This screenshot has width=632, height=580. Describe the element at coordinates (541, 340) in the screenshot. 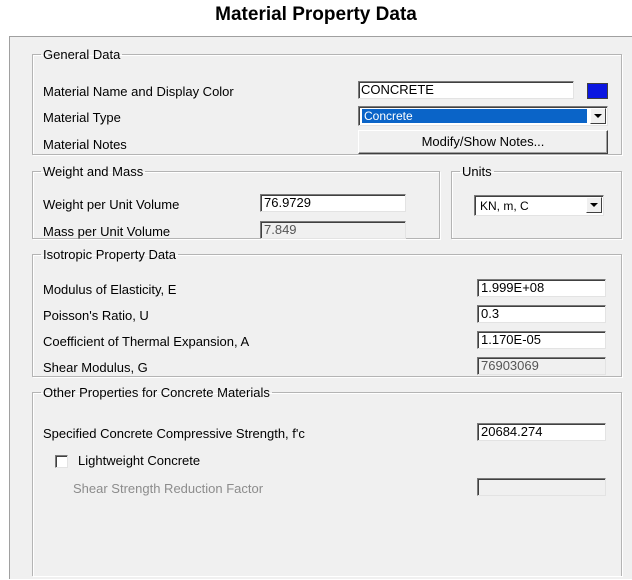

I see `thermal-expansion-input: 1.170E-05` at that location.